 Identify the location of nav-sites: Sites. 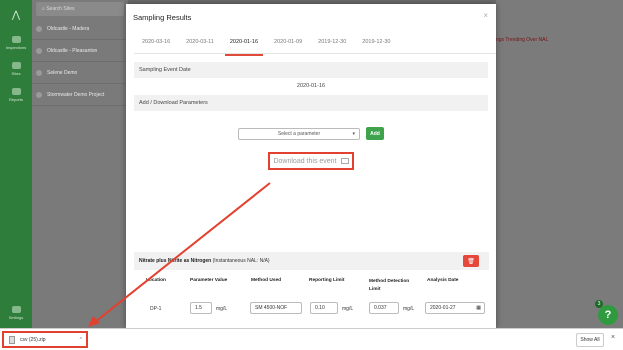
(16, 69).